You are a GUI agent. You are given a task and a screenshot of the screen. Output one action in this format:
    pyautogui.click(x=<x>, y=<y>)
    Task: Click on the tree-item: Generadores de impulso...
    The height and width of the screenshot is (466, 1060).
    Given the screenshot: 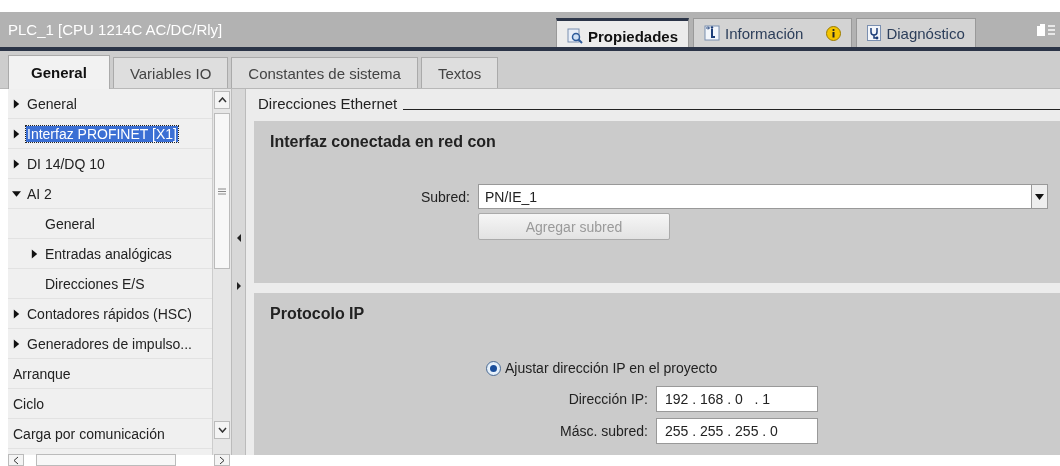 What is the action you would take?
    pyautogui.click(x=109, y=343)
    